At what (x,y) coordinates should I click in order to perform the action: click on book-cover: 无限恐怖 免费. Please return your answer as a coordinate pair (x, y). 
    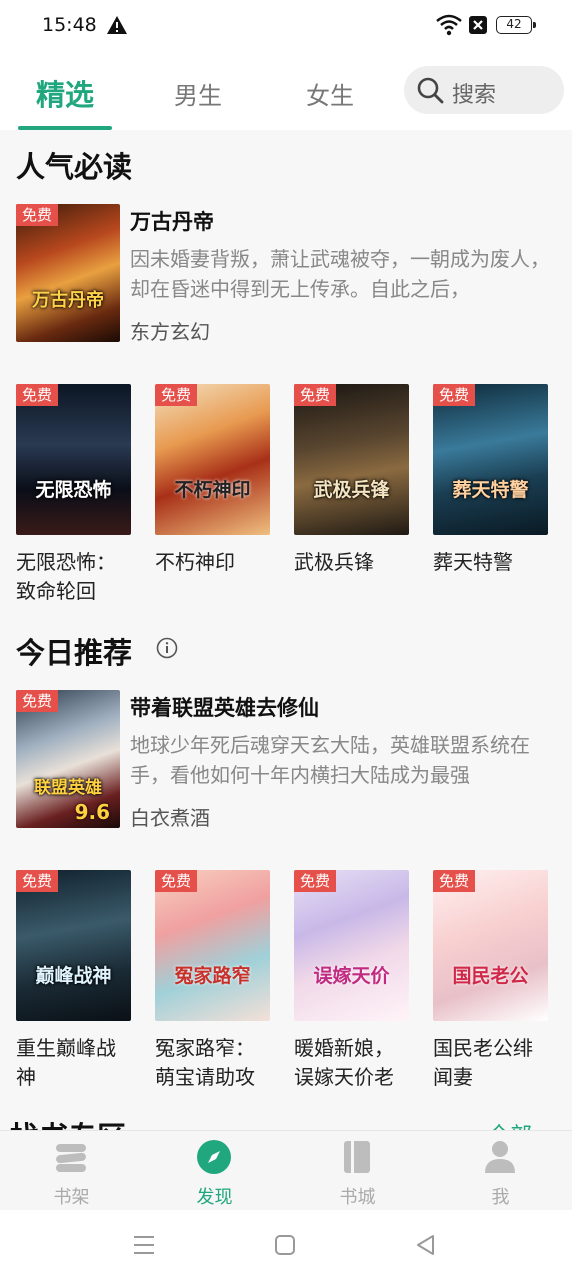
    Looking at the image, I should click on (73, 459).